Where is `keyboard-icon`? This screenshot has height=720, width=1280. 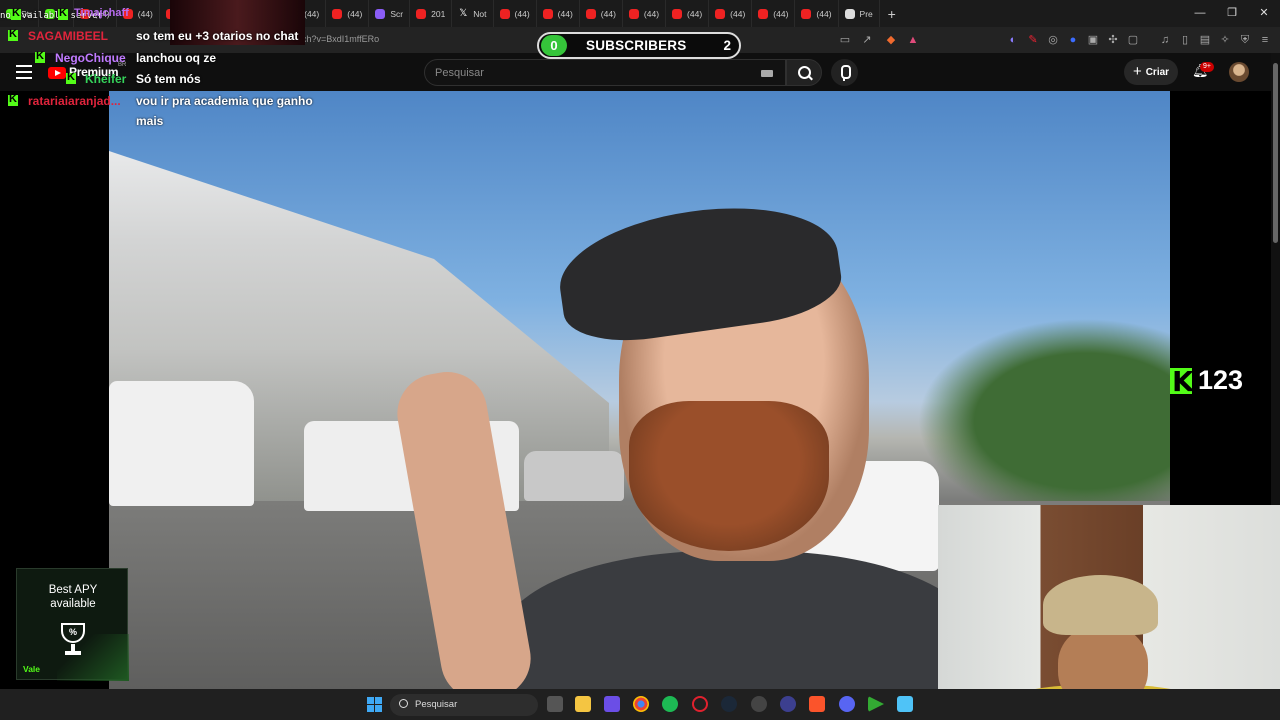
keyboard-icon is located at coordinates (767, 73).